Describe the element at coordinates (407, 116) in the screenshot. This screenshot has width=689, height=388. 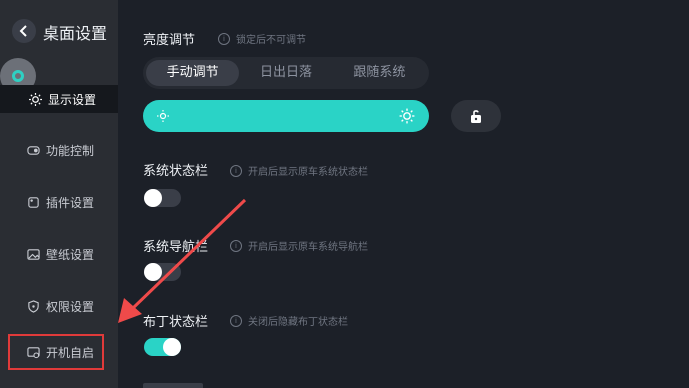
I see `sun-large-icon` at that location.